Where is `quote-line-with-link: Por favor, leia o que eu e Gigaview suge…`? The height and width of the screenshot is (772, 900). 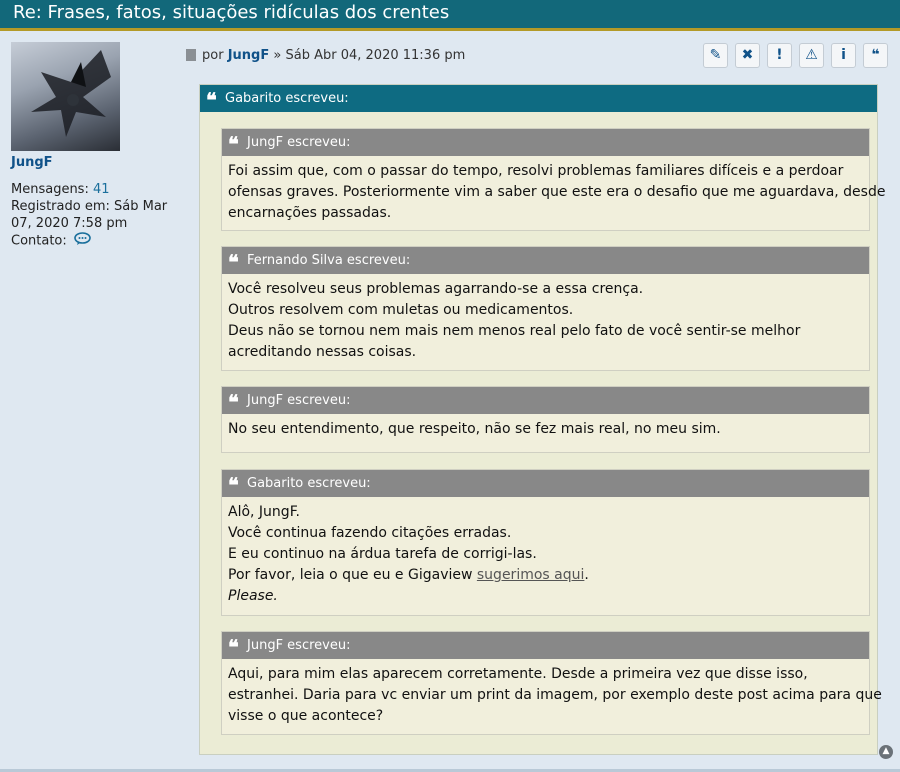 quote-line-with-link: Por favor, leia o que eu e Gigaview suge… is located at coordinates (545, 575).